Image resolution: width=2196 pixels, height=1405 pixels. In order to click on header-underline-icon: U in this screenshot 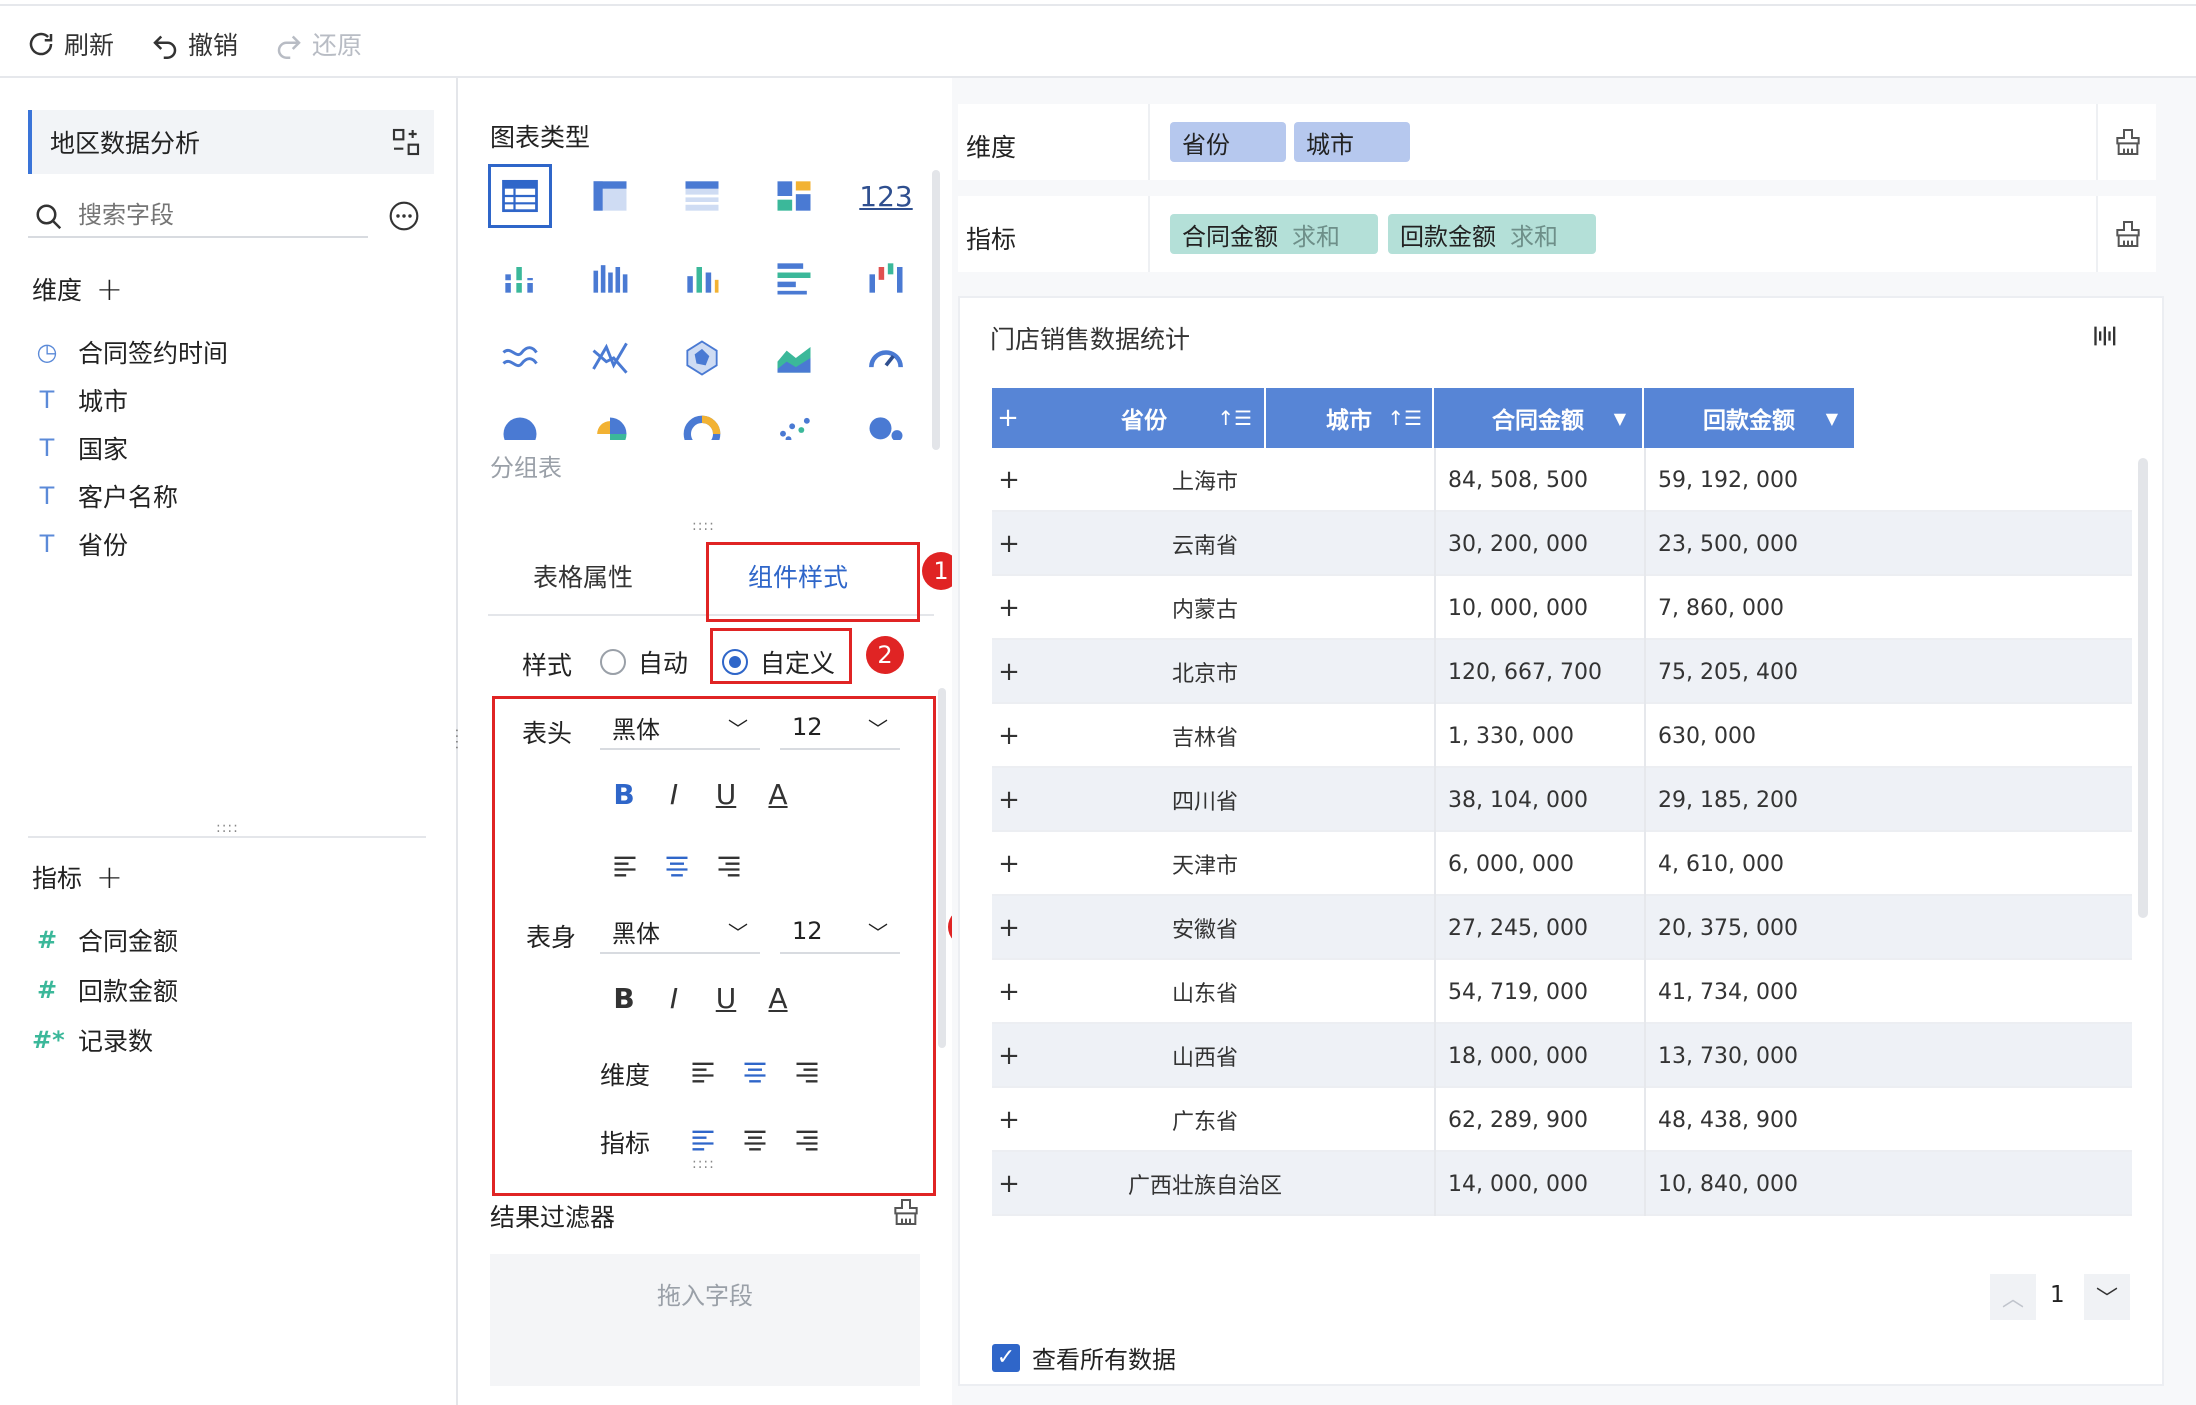, I will do `click(726, 794)`.